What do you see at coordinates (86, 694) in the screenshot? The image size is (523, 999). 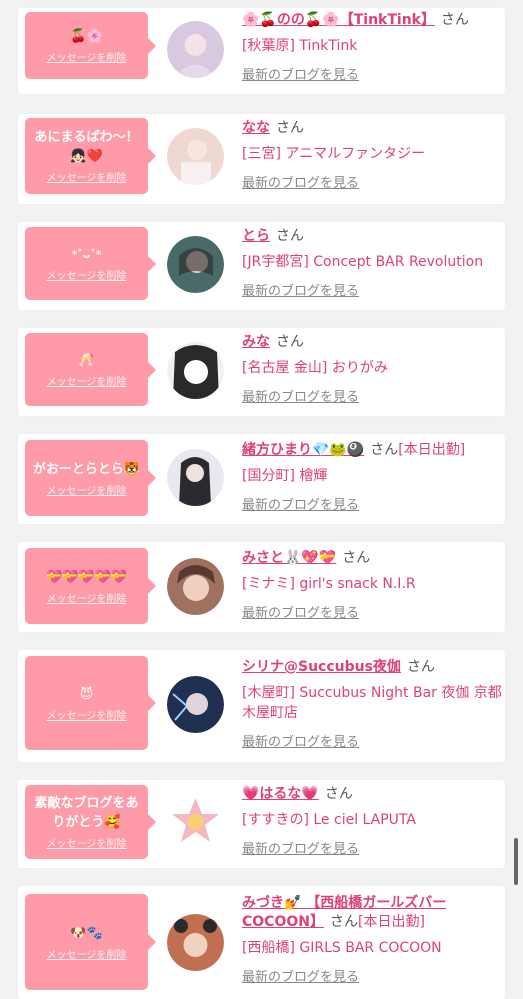 I see `message-text: 😈` at bounding box center [86, 694].